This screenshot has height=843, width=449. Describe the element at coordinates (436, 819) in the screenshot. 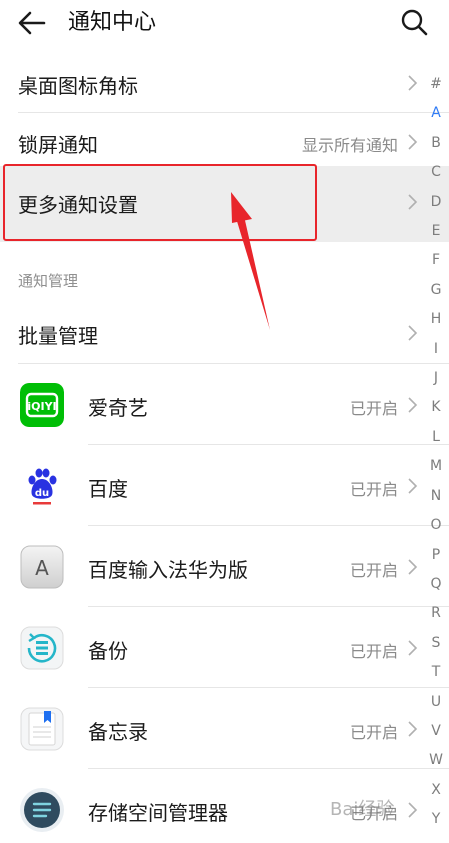

I see `index-letter: Y` at that location.